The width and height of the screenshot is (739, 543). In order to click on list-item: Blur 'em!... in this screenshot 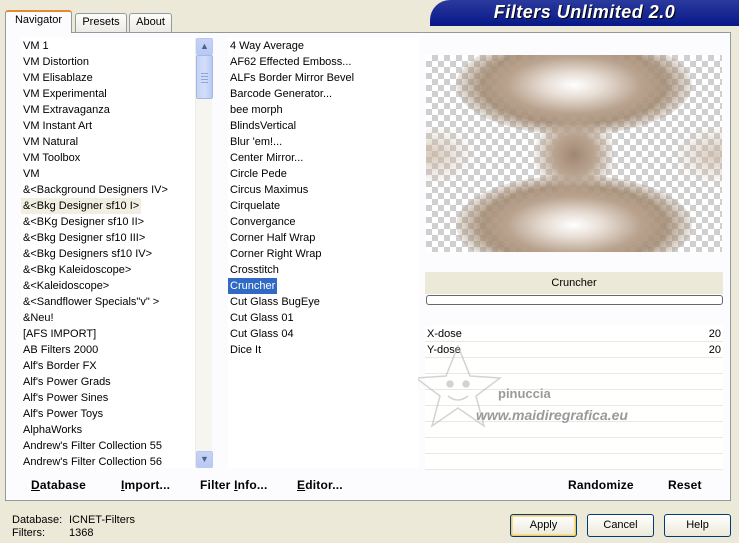, I will do `click(256, 142)`.